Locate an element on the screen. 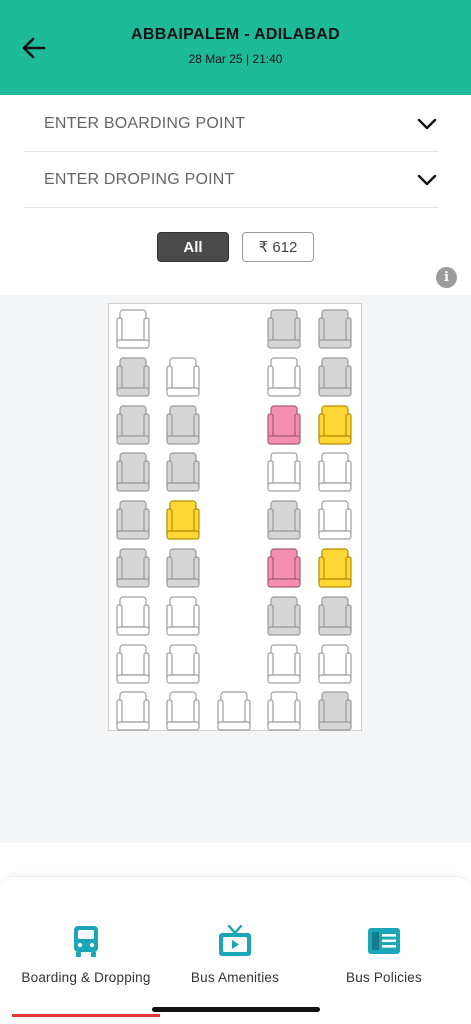  journey-datetime: 28 Mar 25 | 21:40 is located at coordinates (235, 59).